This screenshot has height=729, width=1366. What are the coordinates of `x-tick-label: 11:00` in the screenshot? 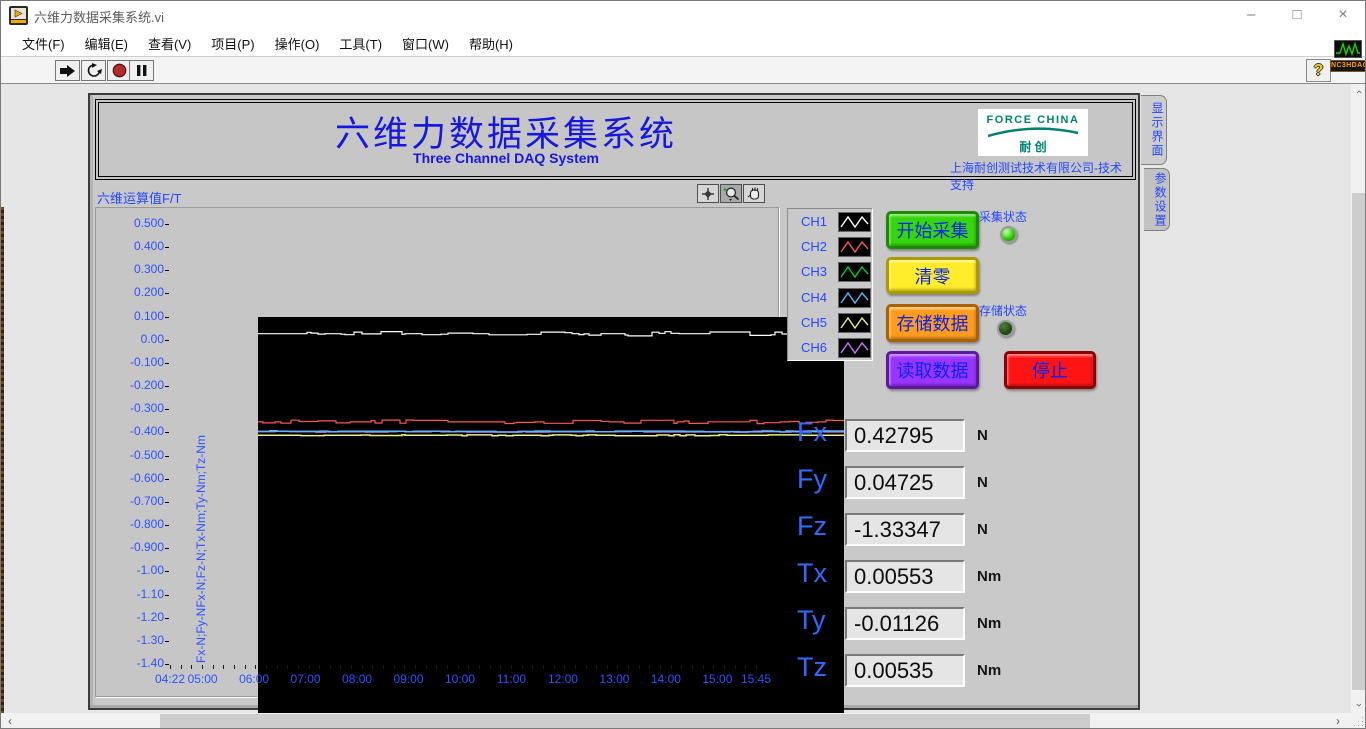 It's located at (511, 679).